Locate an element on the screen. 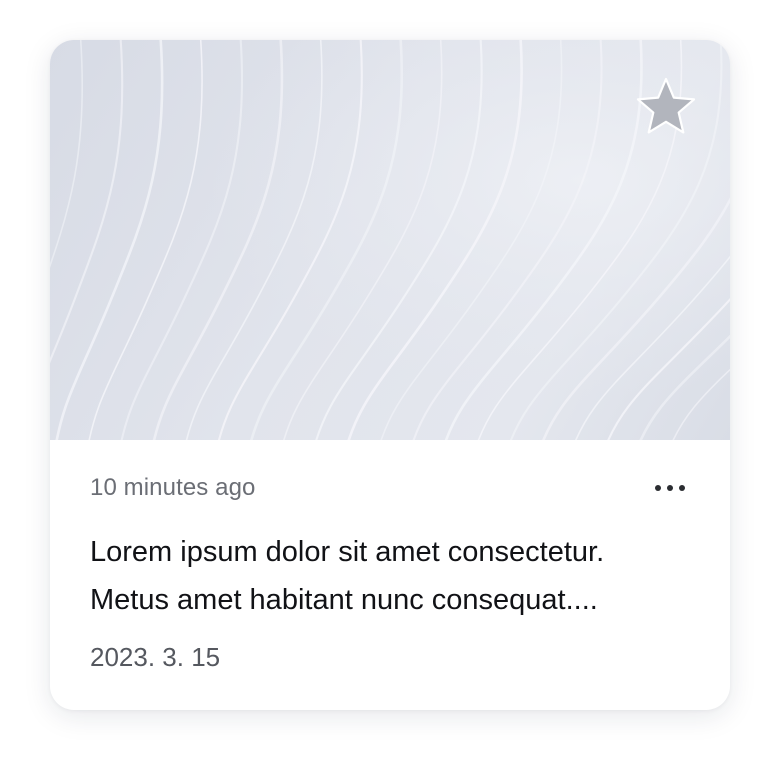 The image size is (780, 770). card-meta-row: 10 minutes ago is located at coordinates (390, 488).